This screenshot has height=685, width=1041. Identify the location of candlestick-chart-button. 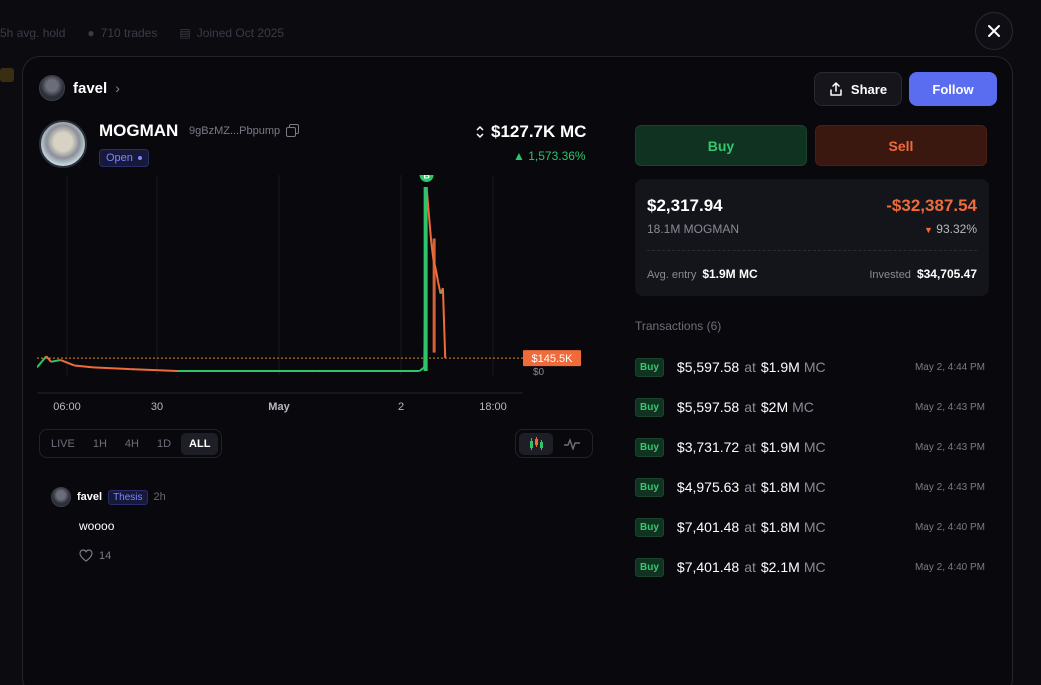
(536, 443).